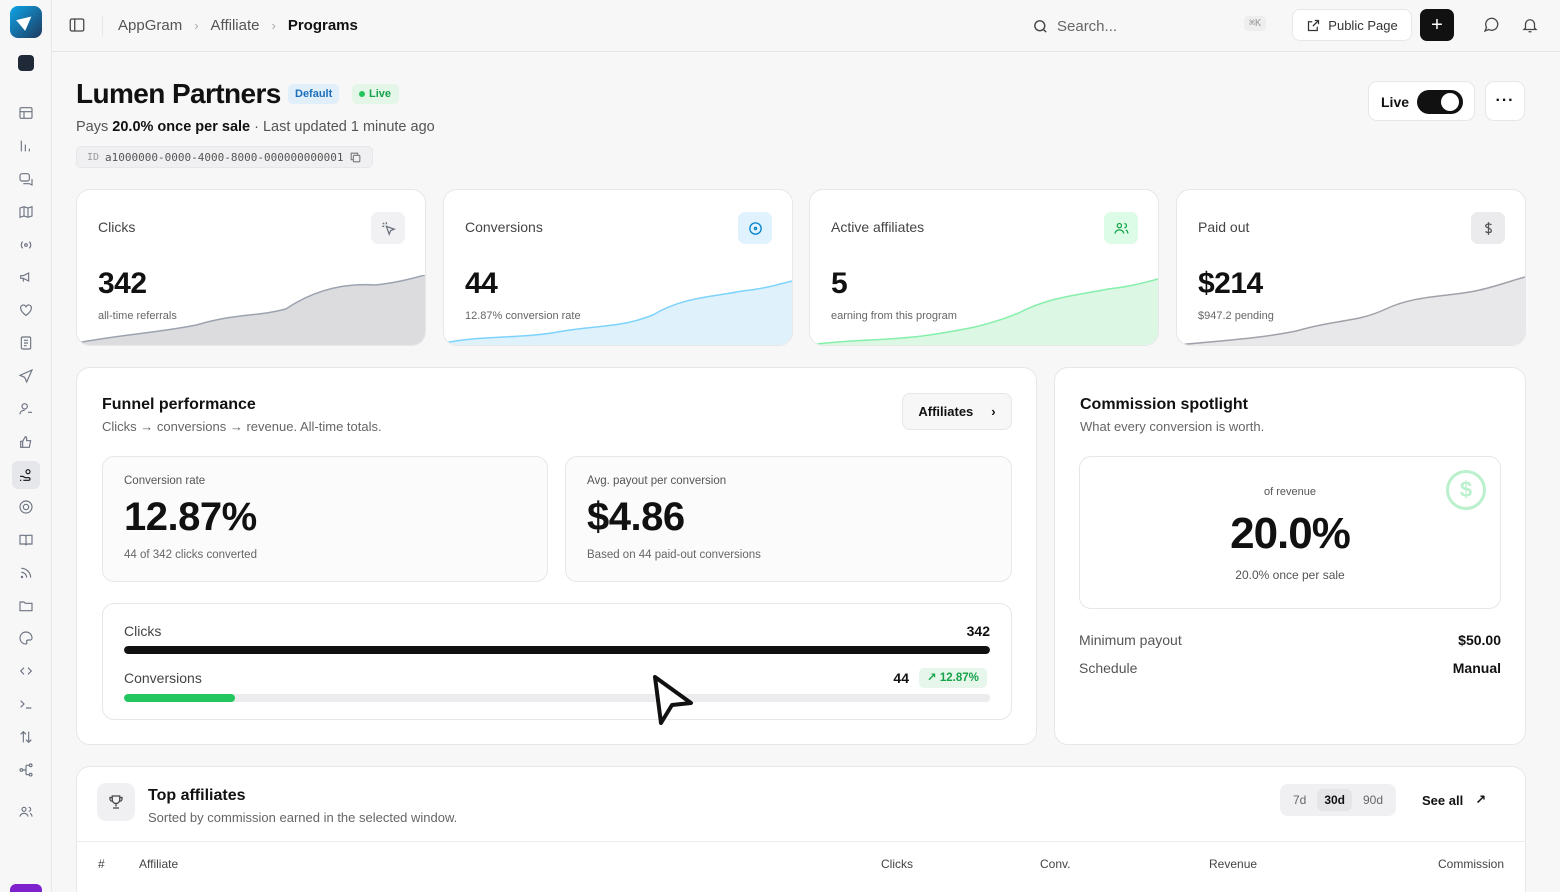 The width and height of the screenshot is (1560, 892). I want to click on conversion-rate-chip: ↗ 12.87%, so click(953, 678).